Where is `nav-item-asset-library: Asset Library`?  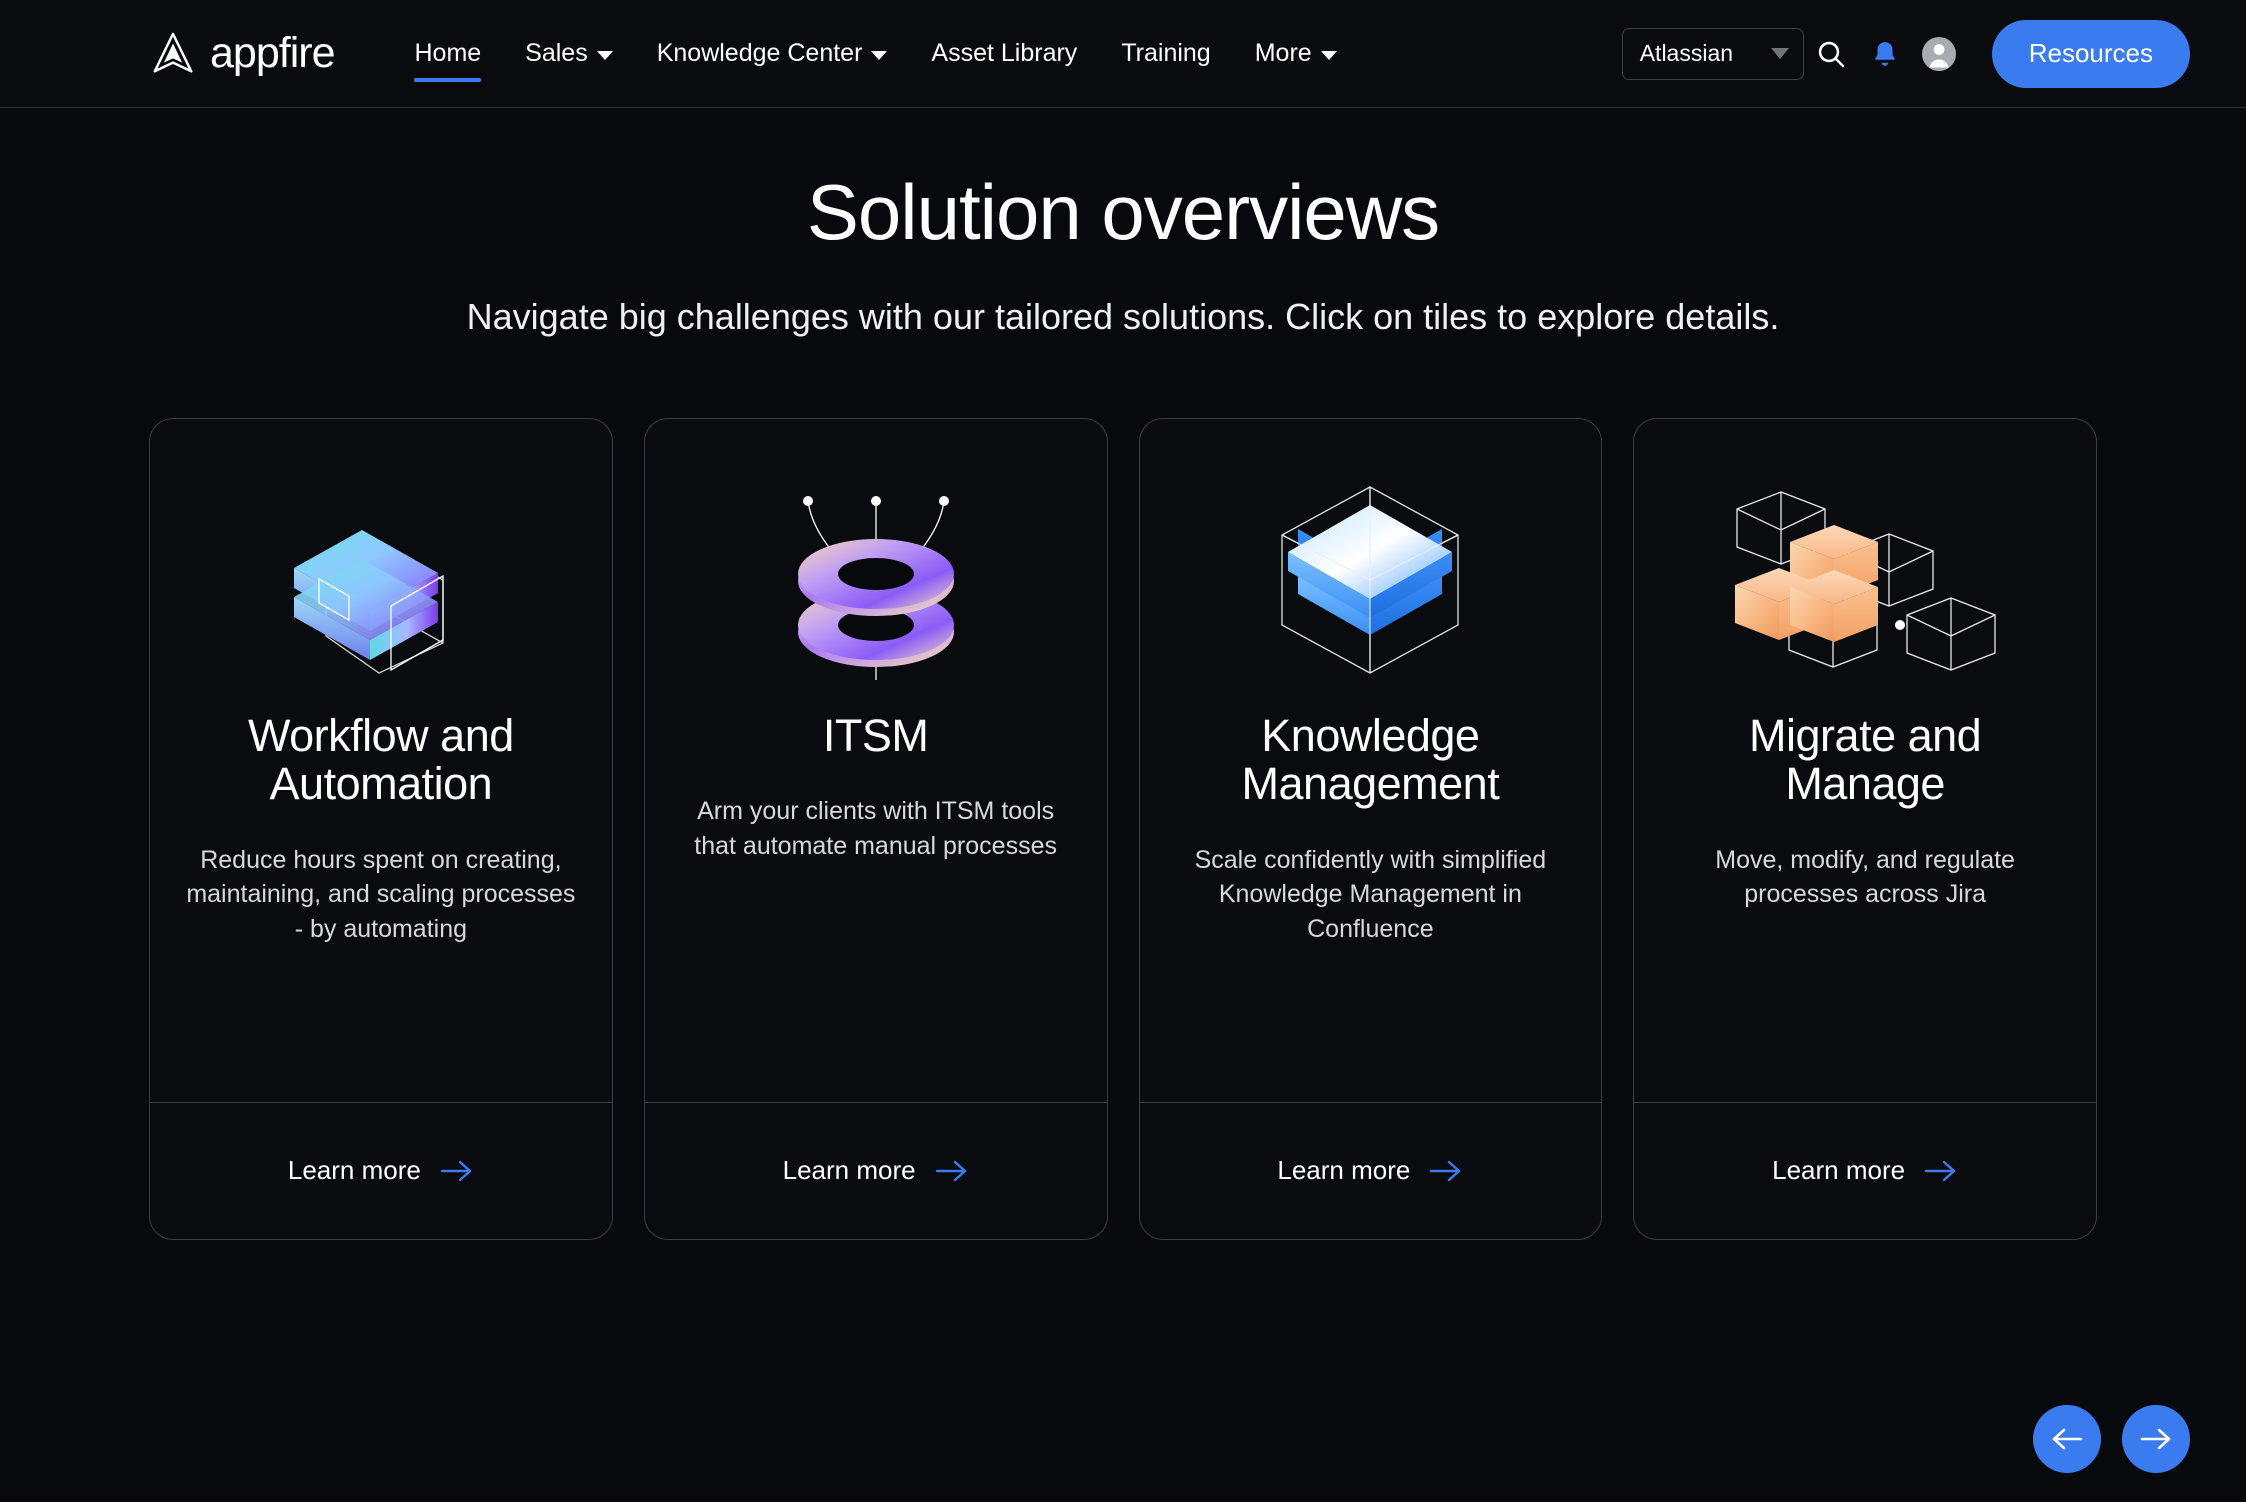 nav-item-asset-library: Asset Library is located at coordinates (1004, 53).